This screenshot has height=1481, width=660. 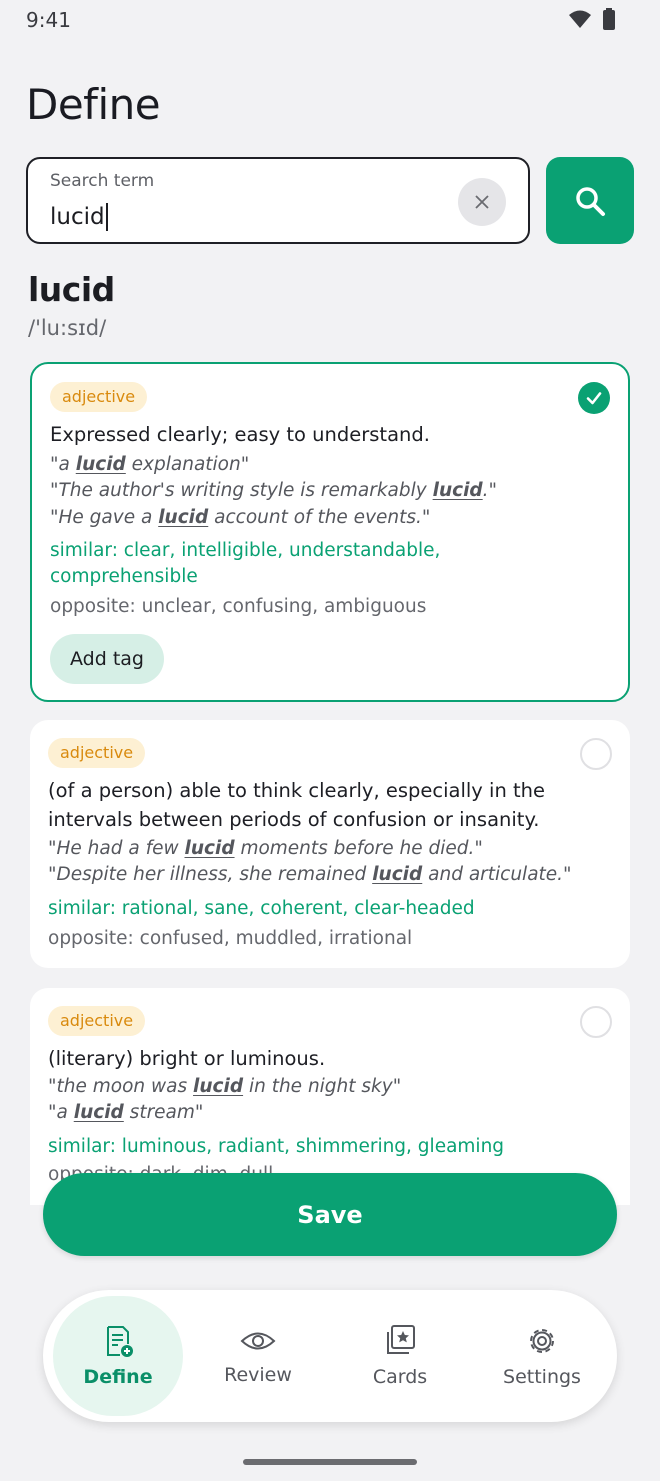 I want to click on gear-icon, so click(x=542, y=1341).